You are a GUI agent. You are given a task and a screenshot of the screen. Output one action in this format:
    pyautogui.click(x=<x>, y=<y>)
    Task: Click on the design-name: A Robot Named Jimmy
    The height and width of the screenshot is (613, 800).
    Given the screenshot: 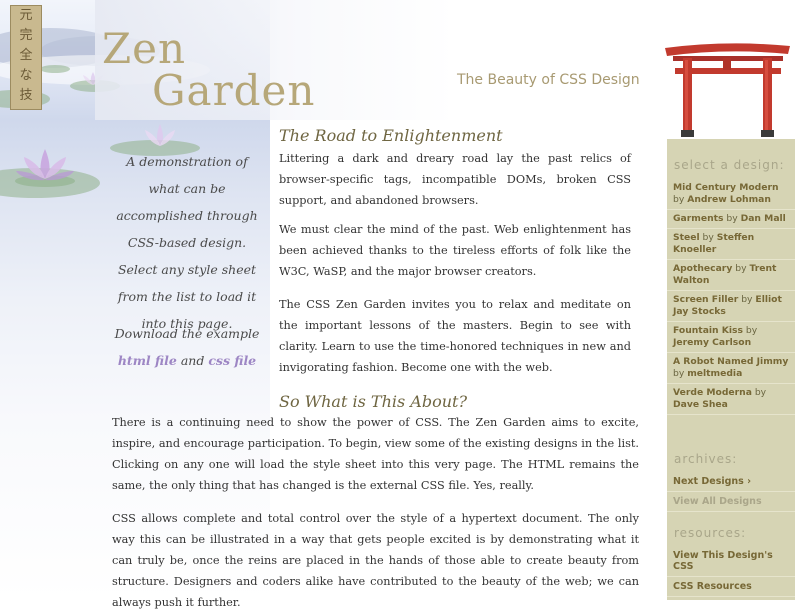 What is the action you would take?
    pyautogui.click(x=730, y=361)
    